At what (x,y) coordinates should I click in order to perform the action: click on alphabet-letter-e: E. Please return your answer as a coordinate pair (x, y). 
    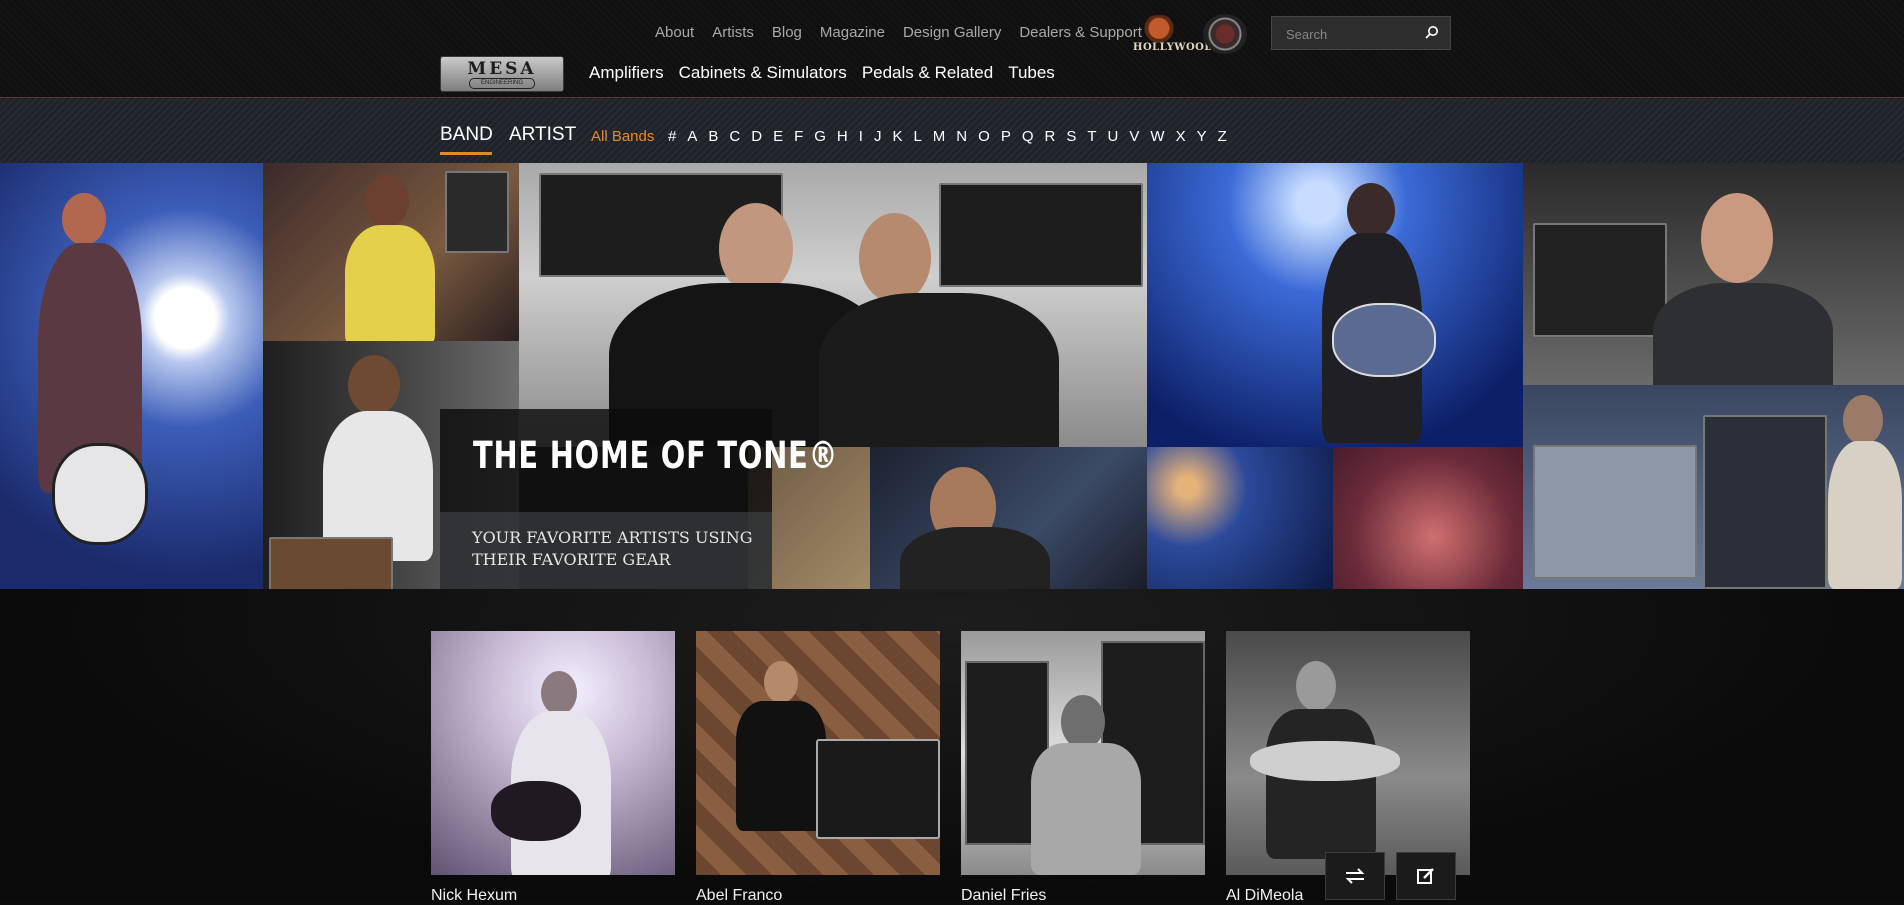
    Looking at the image, I should click on (778, 136).